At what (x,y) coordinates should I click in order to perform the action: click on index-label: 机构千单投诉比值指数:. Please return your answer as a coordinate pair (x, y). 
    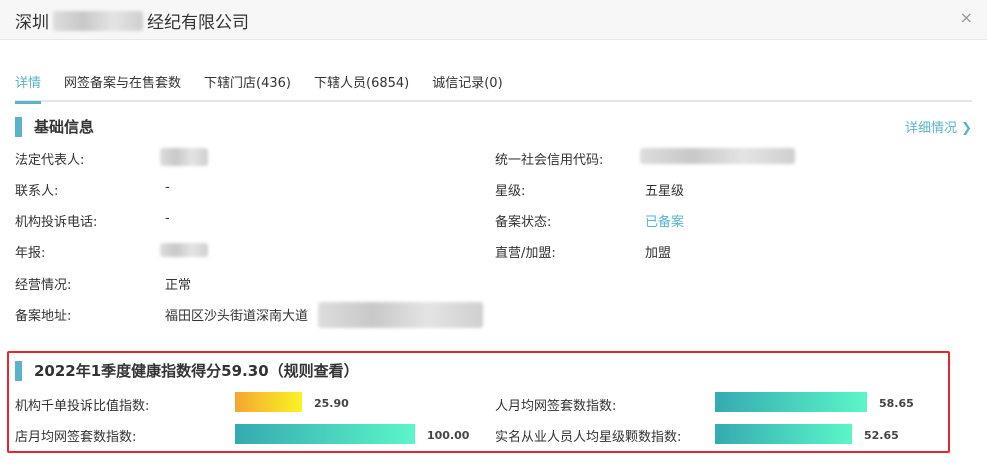
    Looking at the image, I should click on (82, 406).